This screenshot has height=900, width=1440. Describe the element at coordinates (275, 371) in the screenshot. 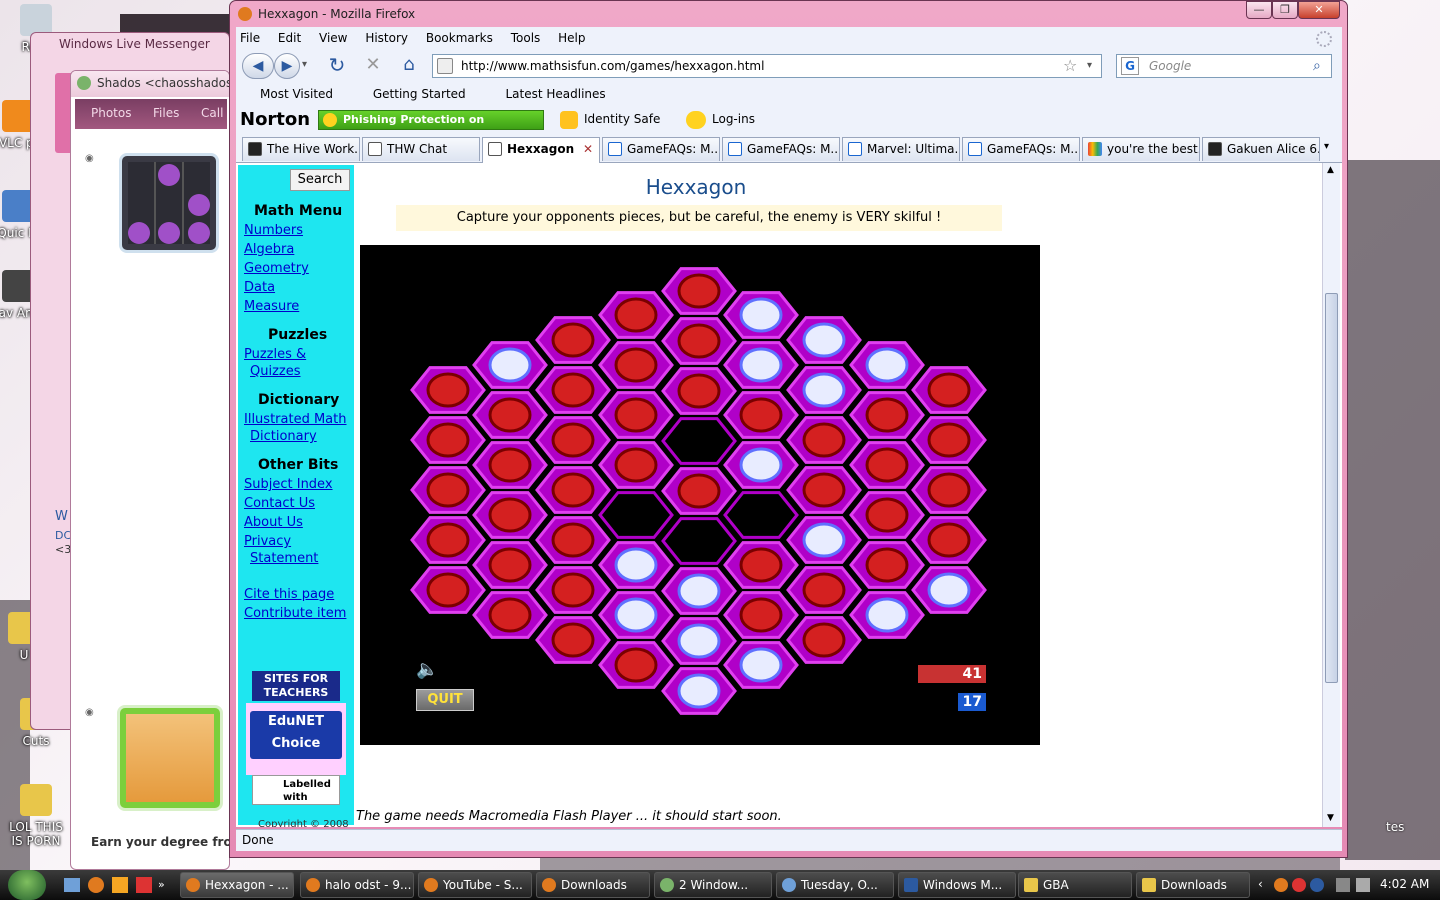

I see `link-quizzes: Quizzes` at that location.